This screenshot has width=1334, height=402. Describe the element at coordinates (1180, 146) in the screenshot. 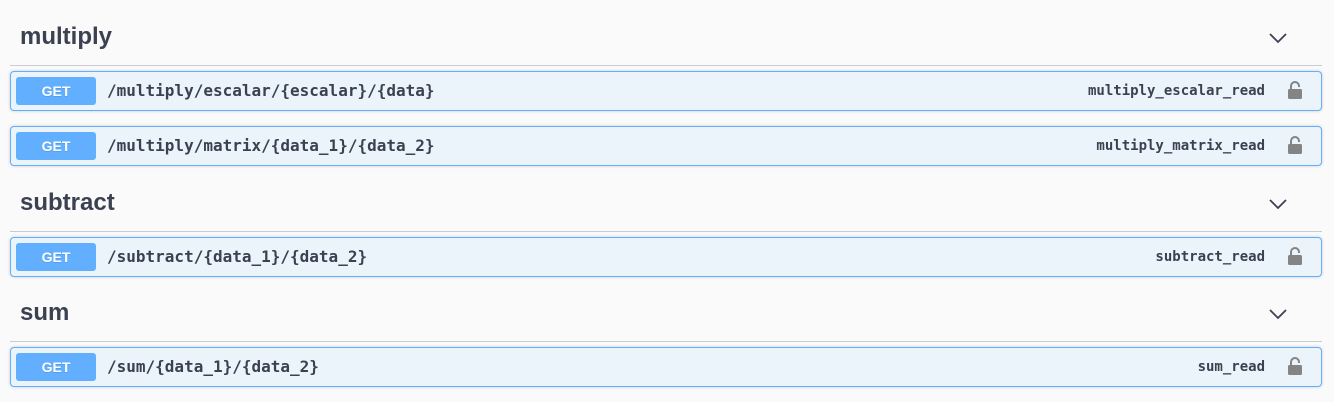

I see `operation-id: multiply_matrix_read` at that location.